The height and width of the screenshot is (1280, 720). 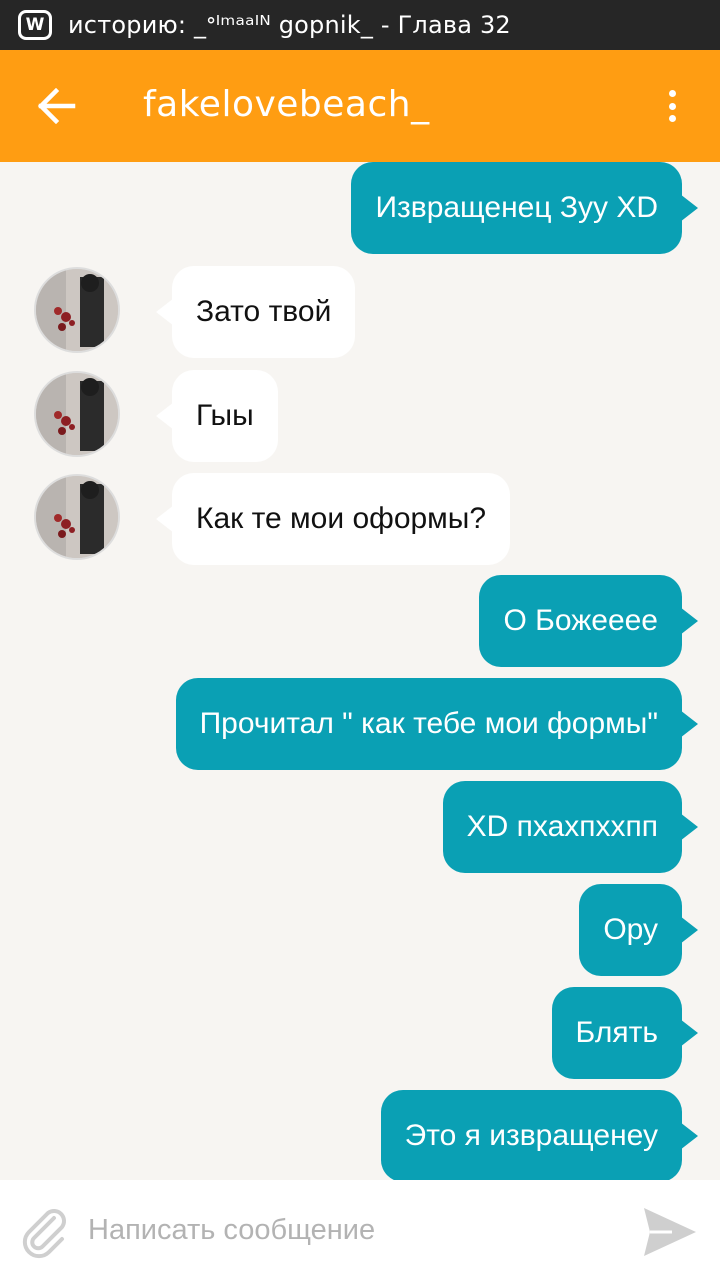 I want to click on message-composer, so click(x=360, y=1230).